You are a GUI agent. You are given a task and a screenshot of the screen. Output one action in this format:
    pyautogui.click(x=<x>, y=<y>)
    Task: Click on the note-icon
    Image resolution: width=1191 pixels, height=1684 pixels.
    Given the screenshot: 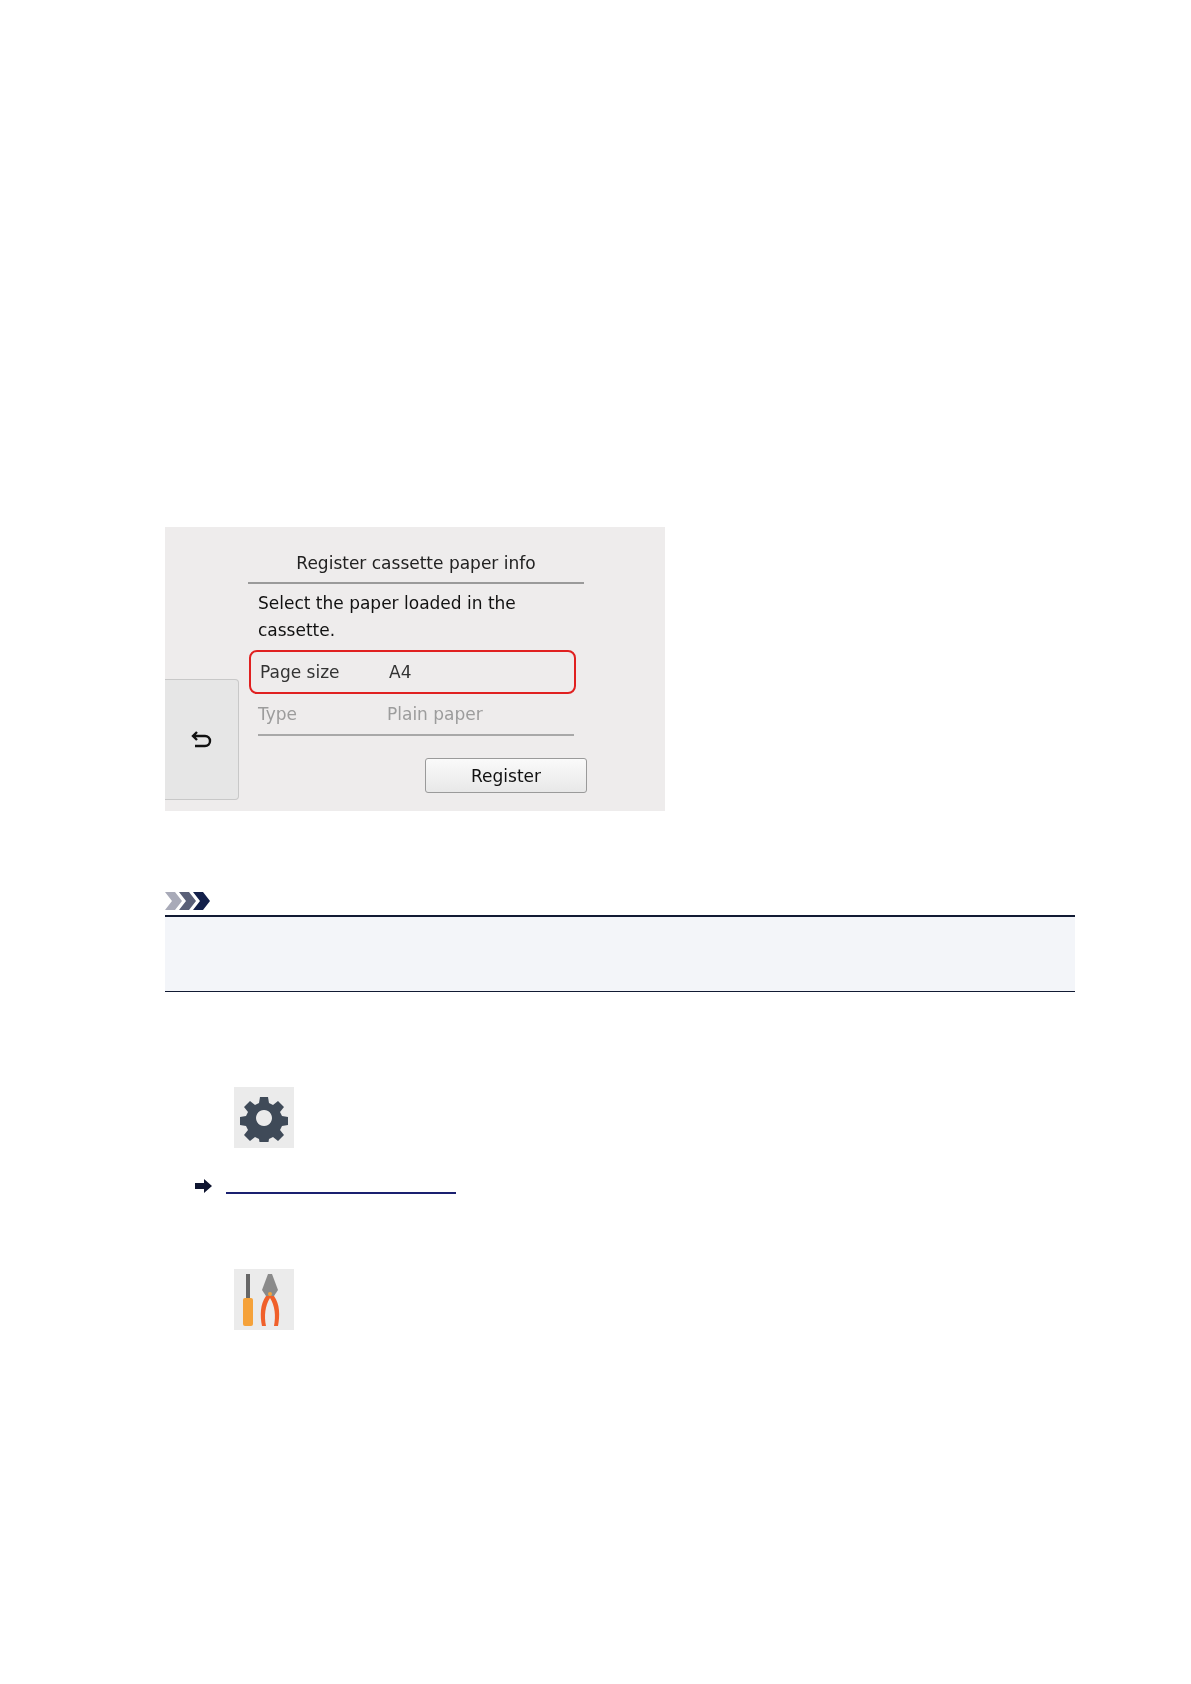 What is the action you would take?
    pyautogui.click(x=188, y=901)
    